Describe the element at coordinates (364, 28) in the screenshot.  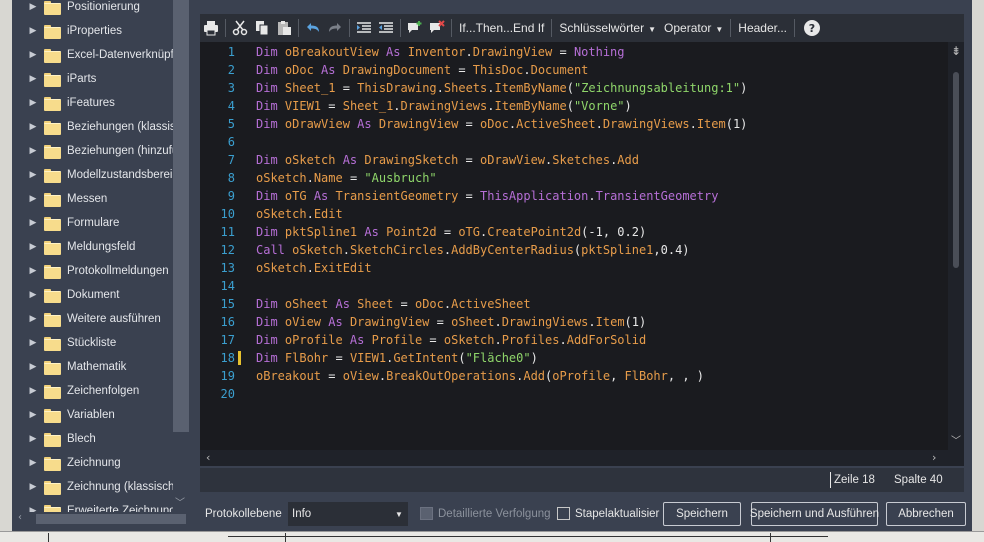
I see `indent-icon` at that location.